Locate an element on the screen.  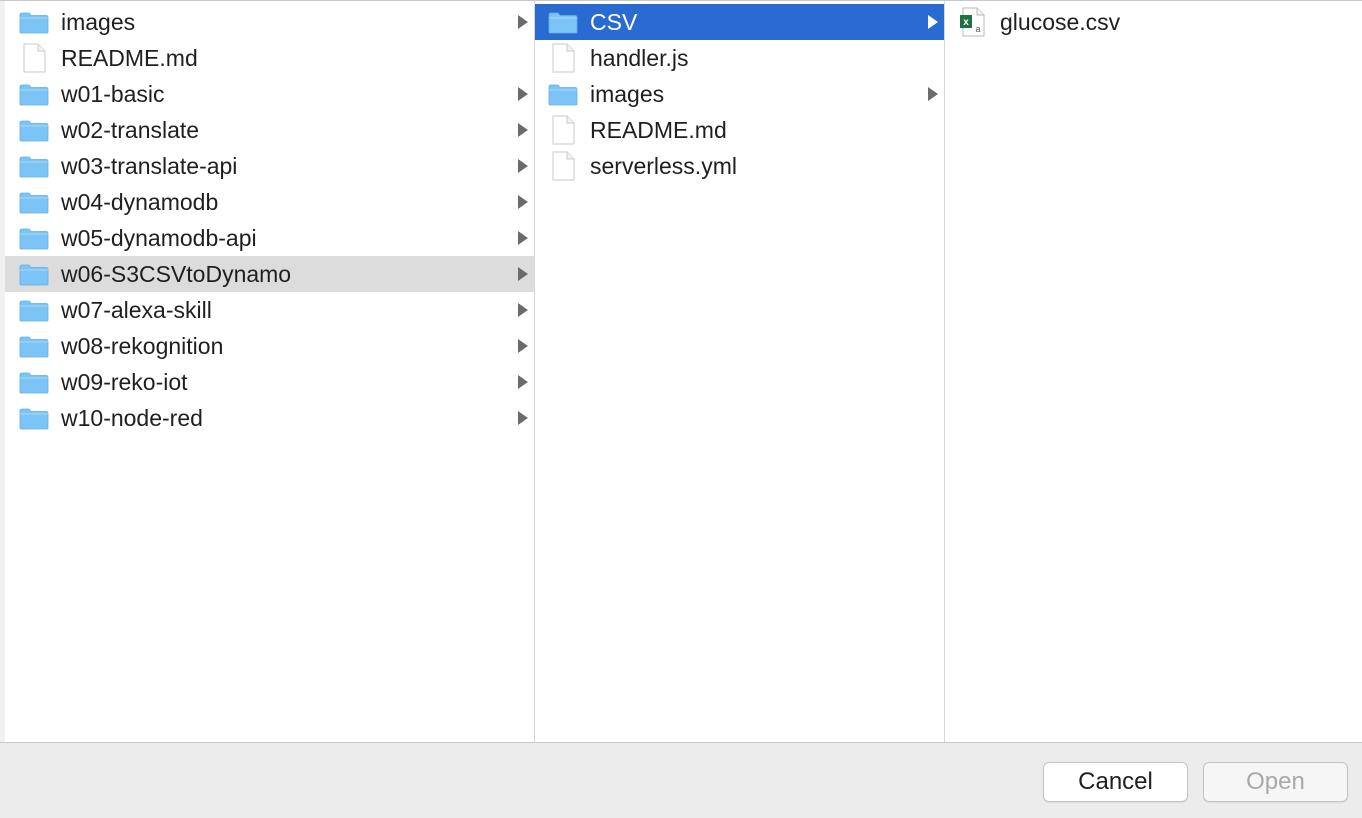
svg-text: x is located at coordinates (966, 22).